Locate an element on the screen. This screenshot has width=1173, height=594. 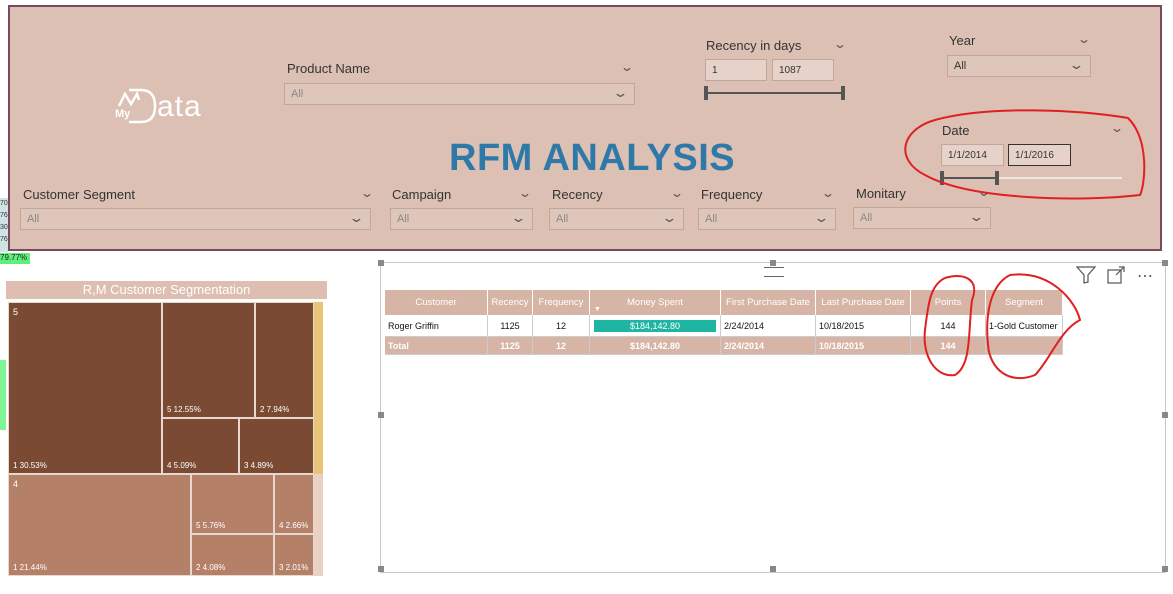
annotation-circle-date is located at coordinates (1025, 154).